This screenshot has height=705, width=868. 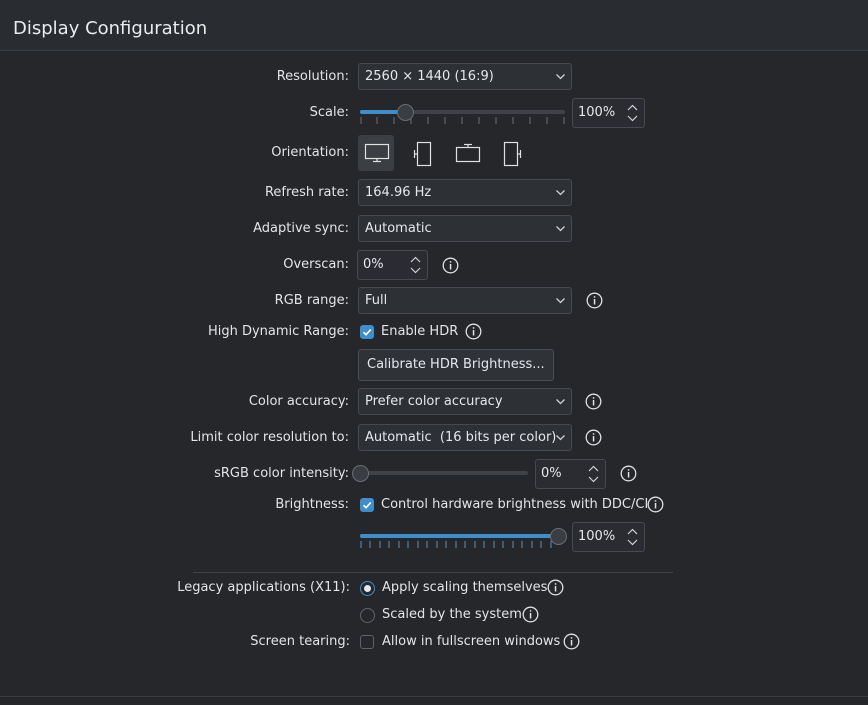 What do you see at coordinates (300, 641) in the screenshot?
I see `screen-tearing-label: Screen tearing:` at bounding box center [300, 641].